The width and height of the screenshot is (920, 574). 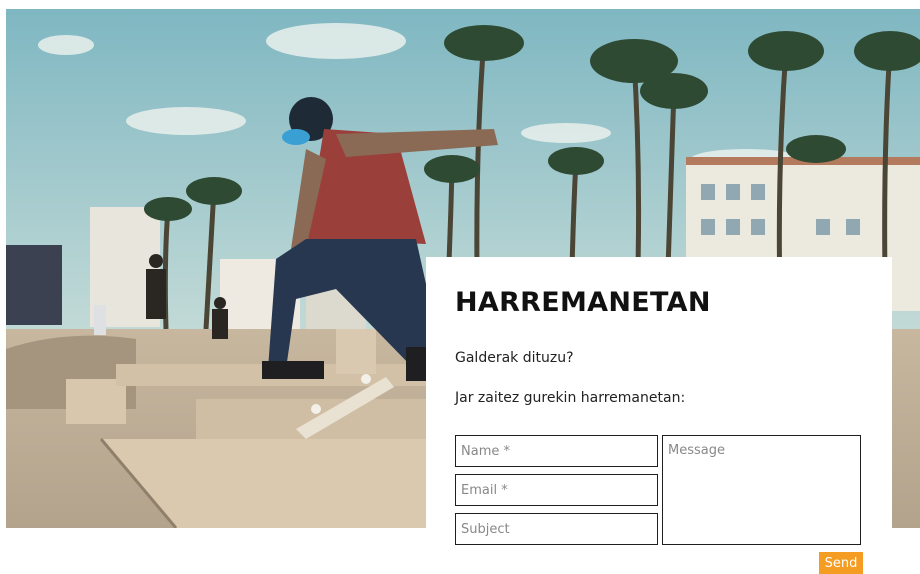 What do you see at coordinates (583, 302) in the screenshot?
I see `contact-title: HARREMANETAN` at bounding box center [583, 302].